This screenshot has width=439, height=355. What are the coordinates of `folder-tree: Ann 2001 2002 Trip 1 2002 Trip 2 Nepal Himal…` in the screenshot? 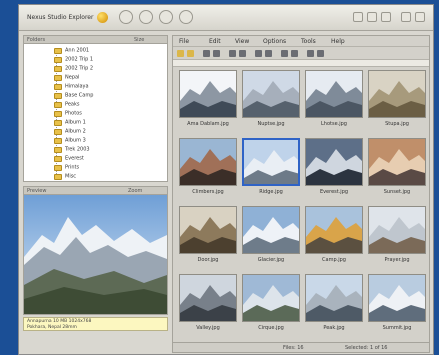 It's located at (95, 113).